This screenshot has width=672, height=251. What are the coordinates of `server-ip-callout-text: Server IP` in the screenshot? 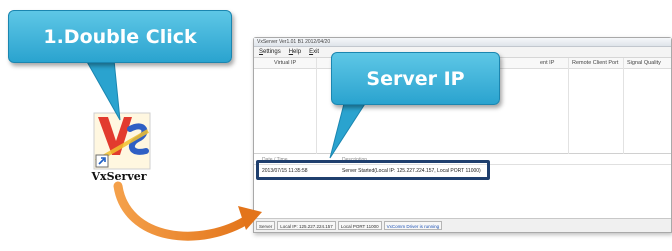 It's located at (415, 79).